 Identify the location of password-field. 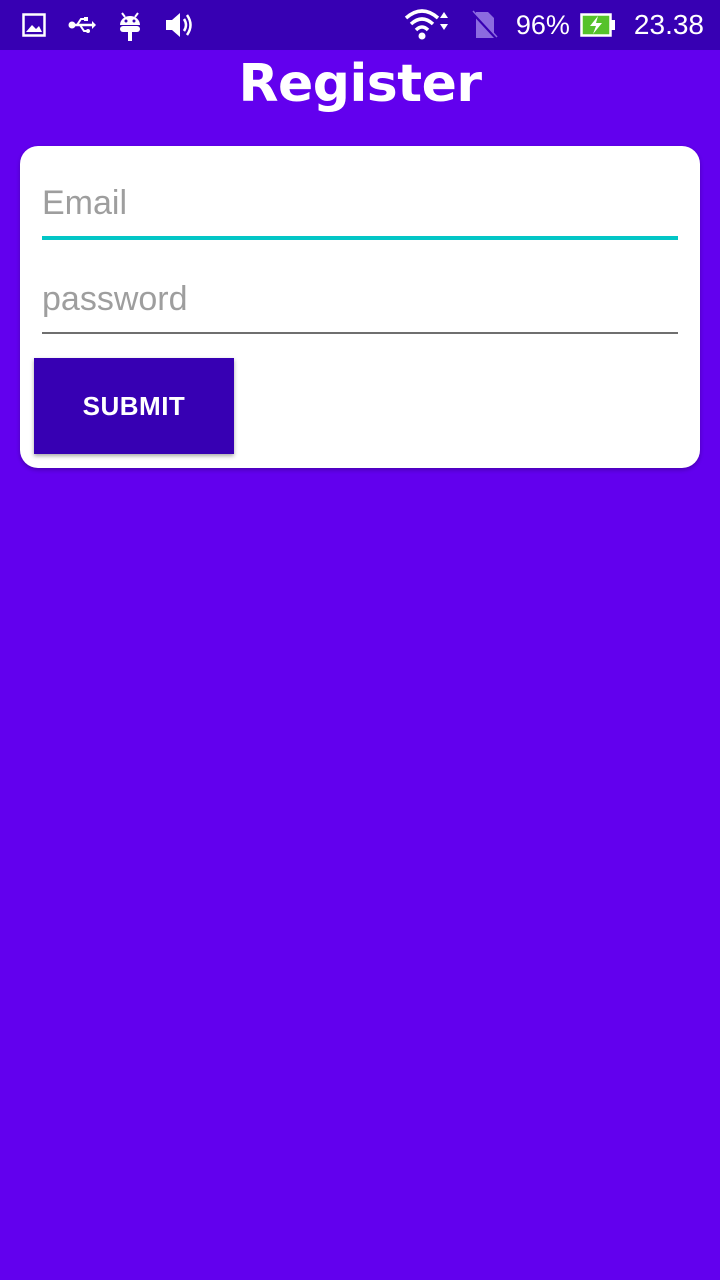
(360, 302).